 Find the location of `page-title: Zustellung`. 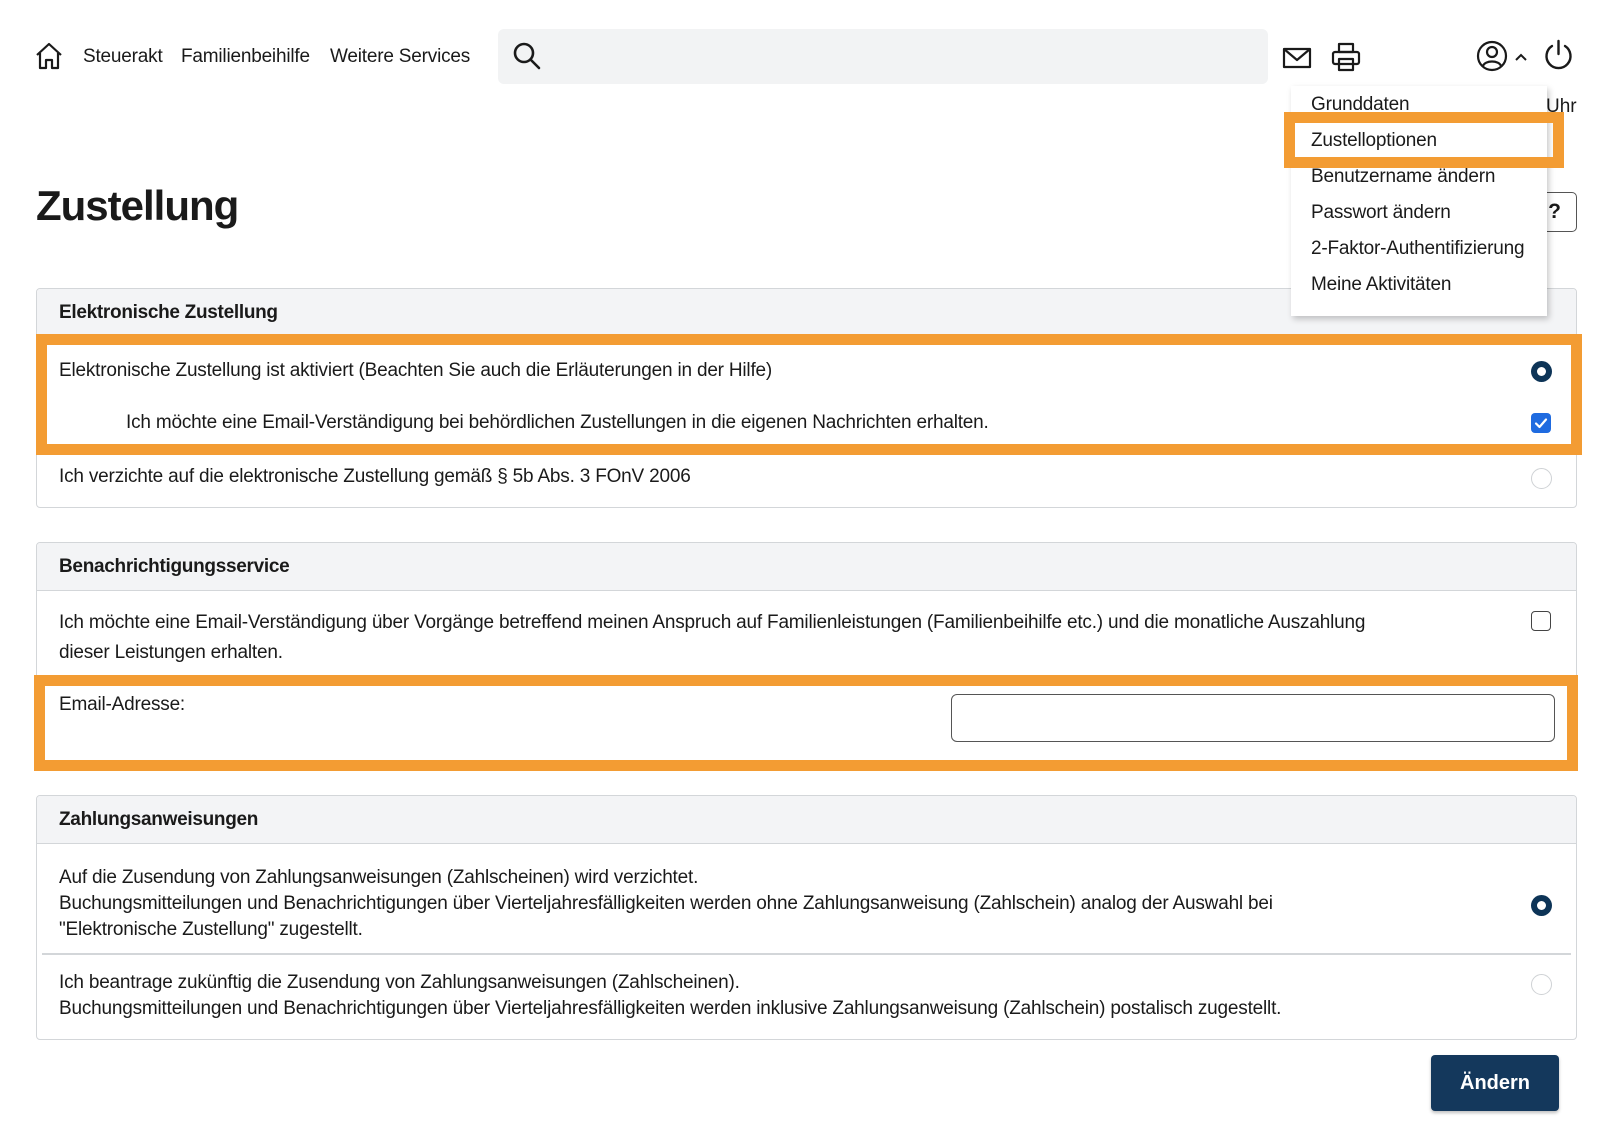

page-title: Zustellung is located at coordinates (137, 205).